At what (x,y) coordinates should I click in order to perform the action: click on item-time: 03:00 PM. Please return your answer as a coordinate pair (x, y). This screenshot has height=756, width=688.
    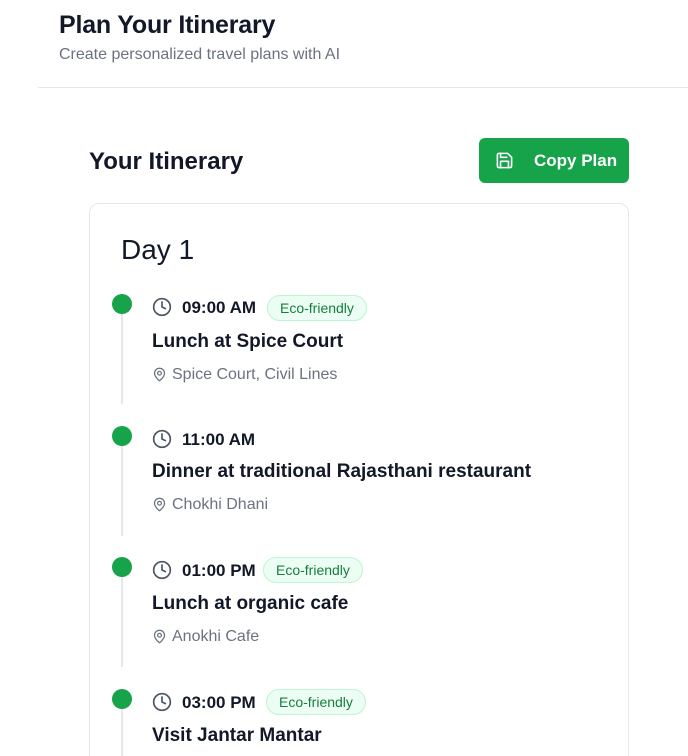
    Looking at the image, I should click on (219, 702).